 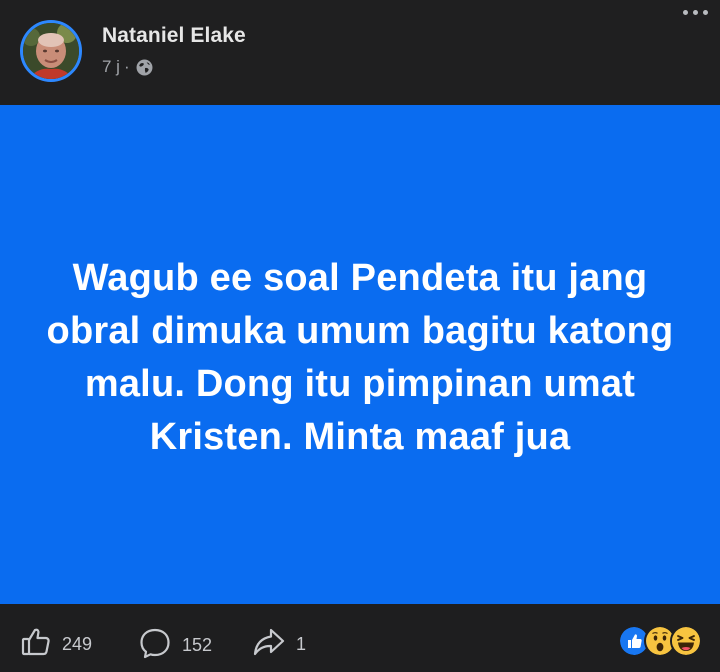 What do you see at coordinates (360, 638) in the screenshot?
I see `post-footer: 249 152 1` at bounding box center [360, 638].